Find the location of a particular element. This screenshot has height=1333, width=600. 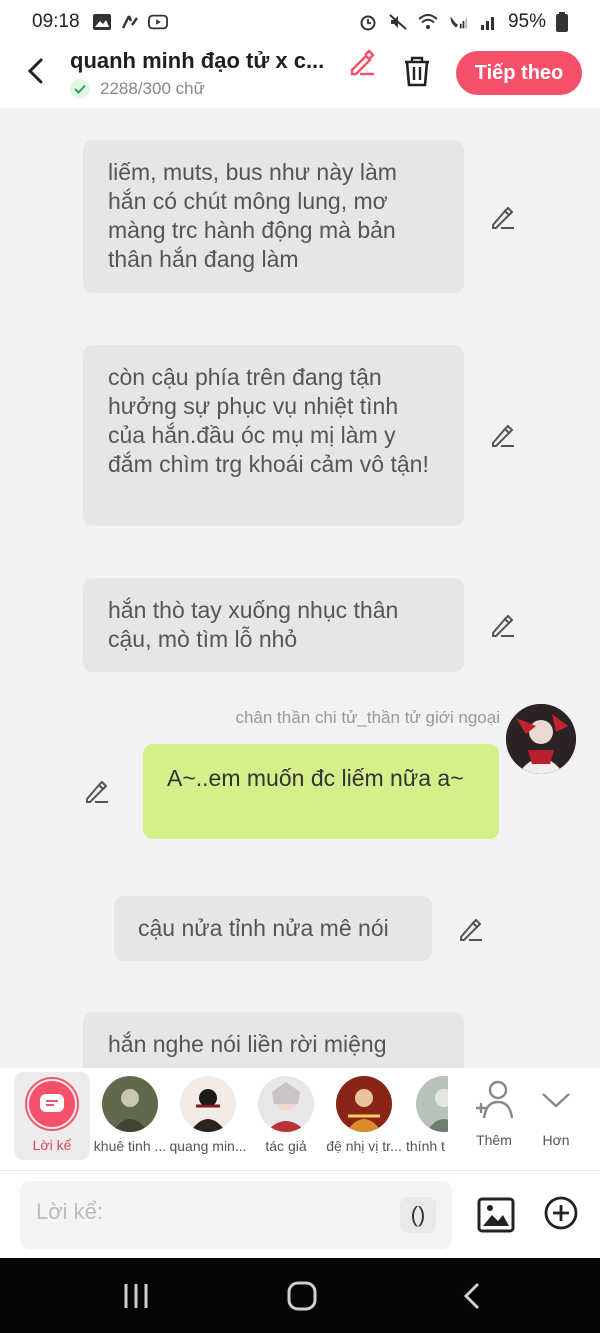

status-time: 09:18 is located at coordinates (56, 21).